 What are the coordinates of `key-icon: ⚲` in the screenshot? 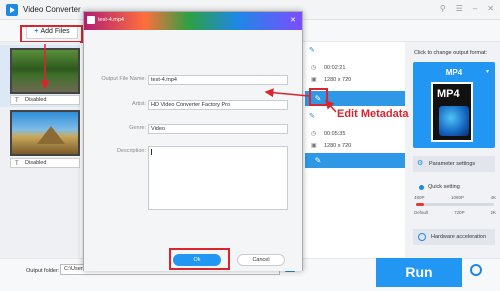 It's located at (443, 8).